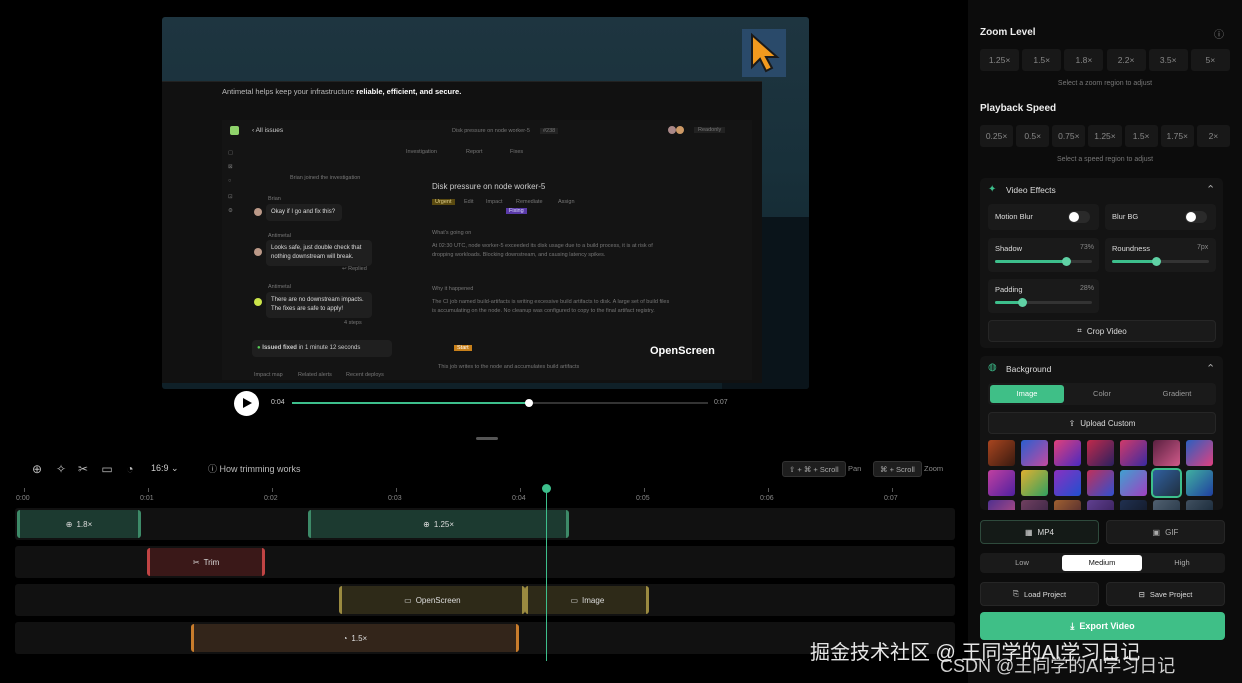 This screenshot has width=1242, height=683. I want to click on zoom-level-option: 1.25×, so click(1000, 60).